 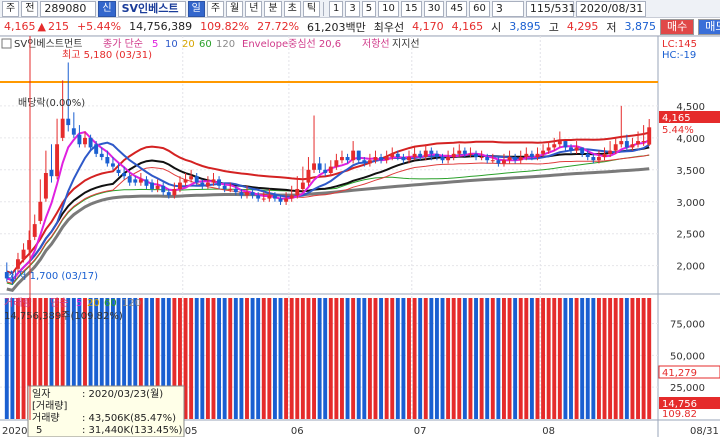 I want to click on market-tab-all: 전, so click(x=30, y=8).